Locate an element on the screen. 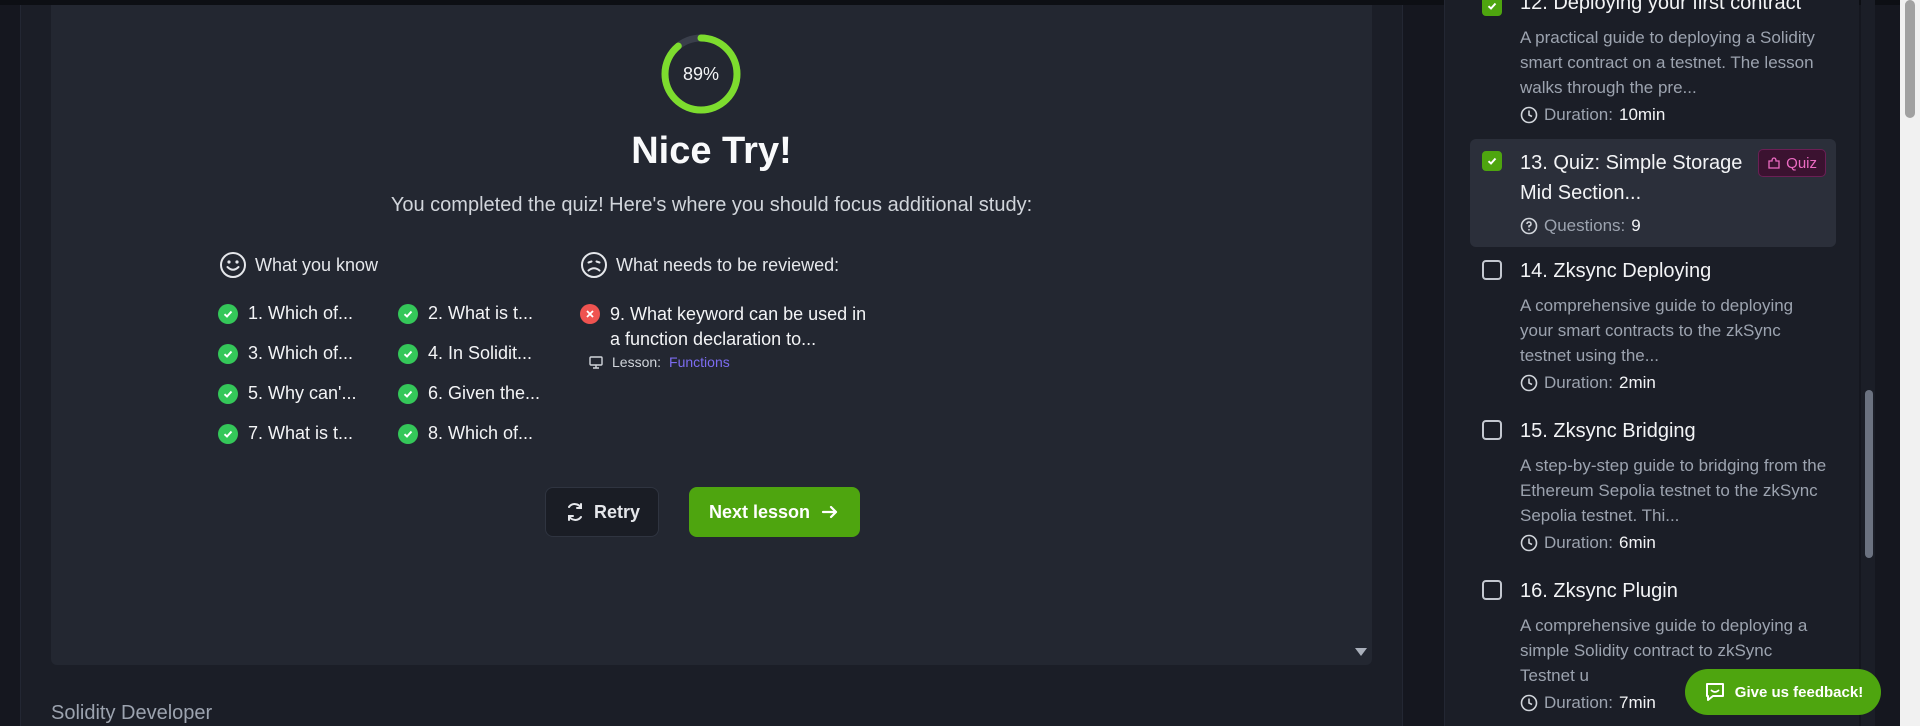 The width and height of the screenshot is (1920, 726). next-lesson-label: Next lesson is located at coordinates (759, 511).